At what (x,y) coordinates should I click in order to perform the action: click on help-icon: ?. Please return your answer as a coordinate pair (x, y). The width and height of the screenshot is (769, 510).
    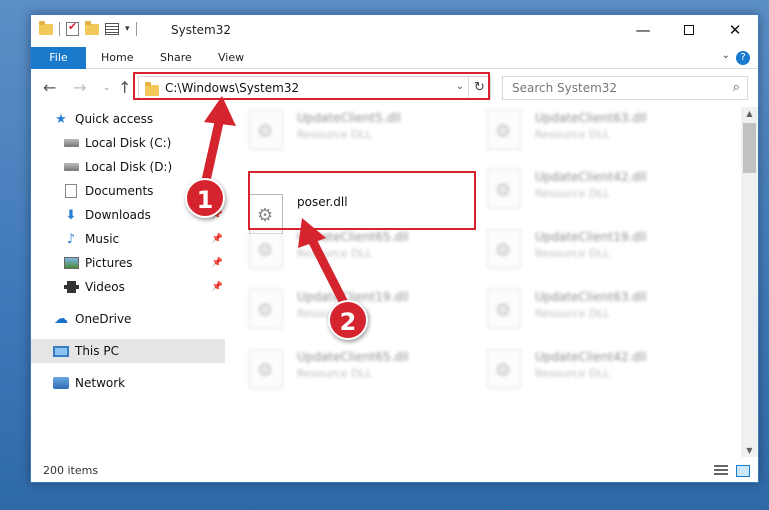
    Looking at the image, I should click on (743, 58).